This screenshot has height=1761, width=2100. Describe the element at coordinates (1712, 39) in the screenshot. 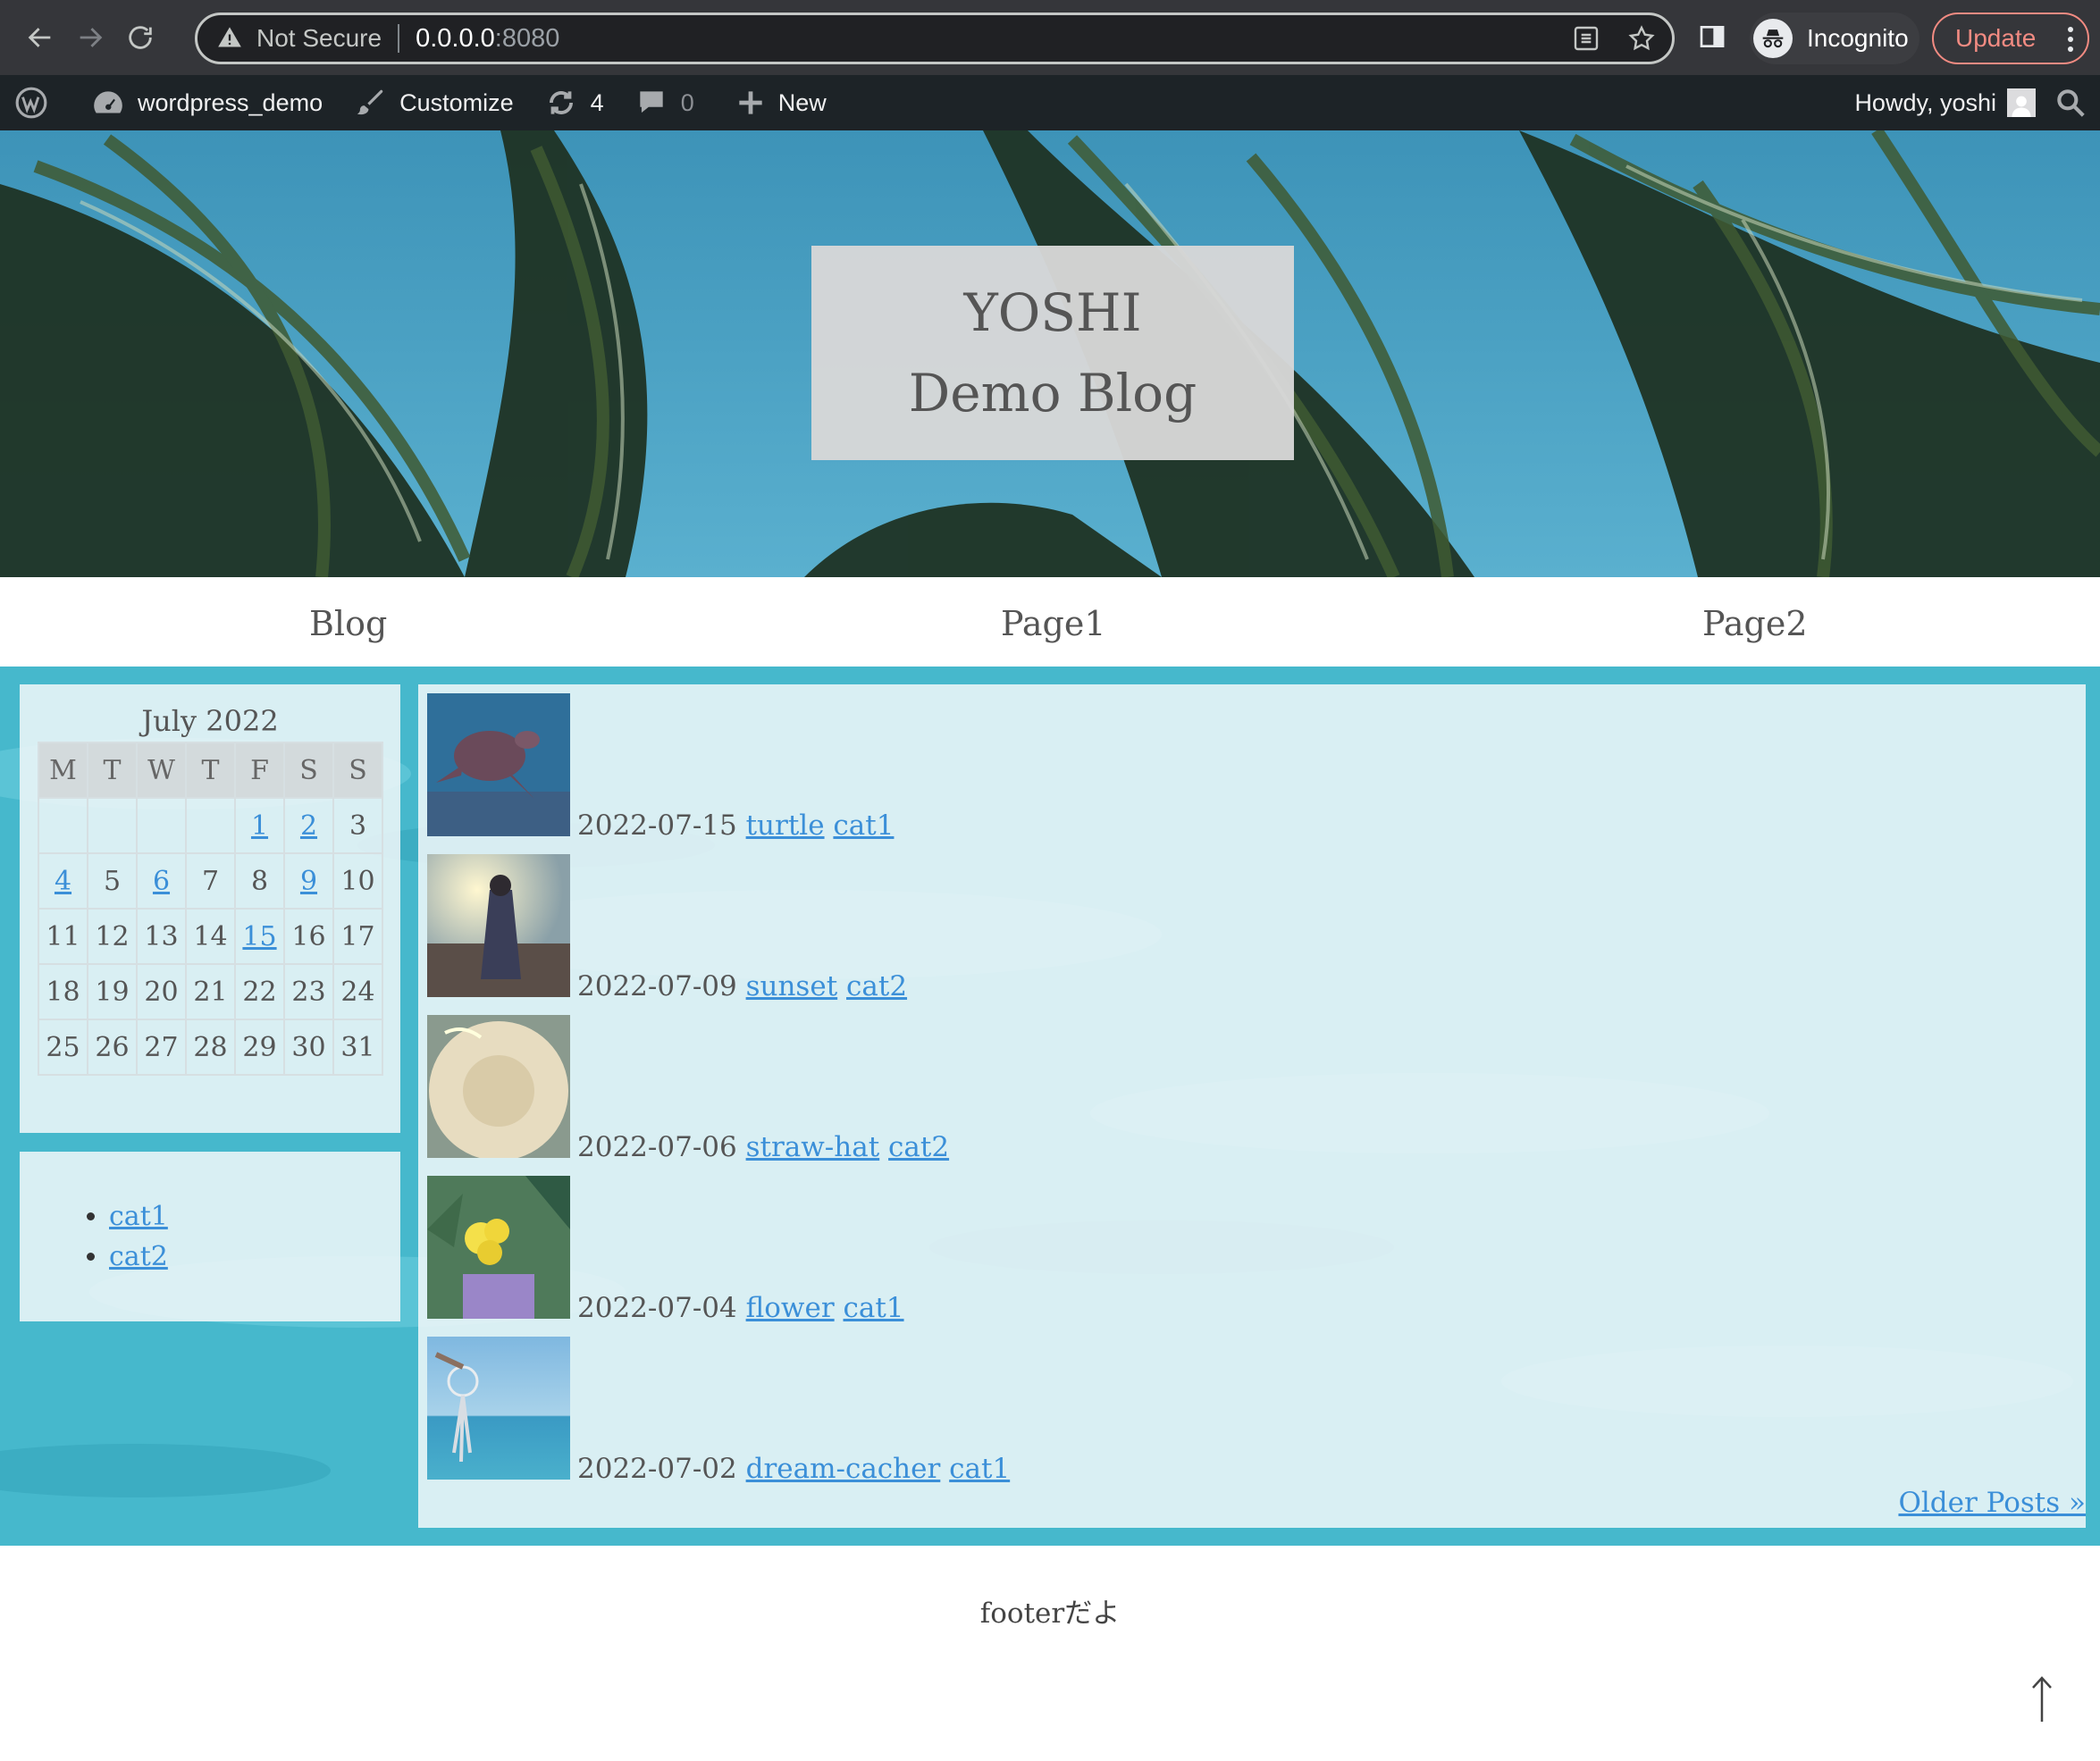

I see `side-panel-button` at that location.